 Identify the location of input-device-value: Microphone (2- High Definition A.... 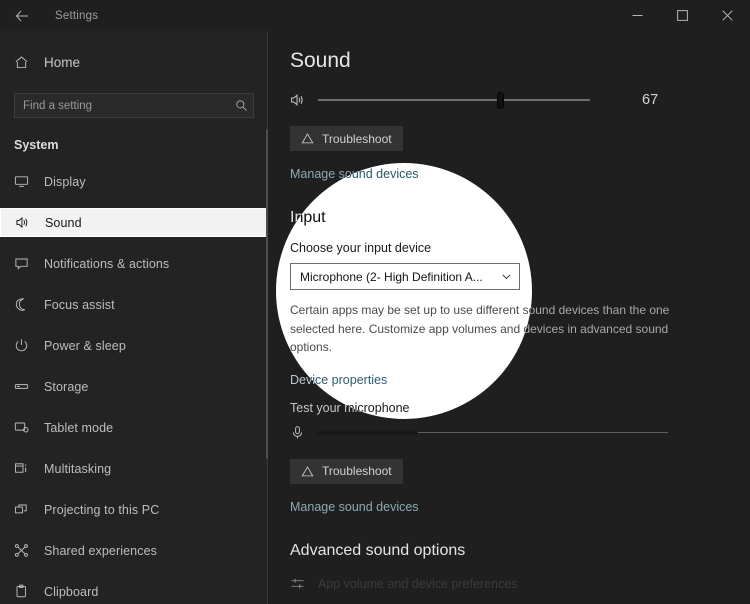
(391, 276).